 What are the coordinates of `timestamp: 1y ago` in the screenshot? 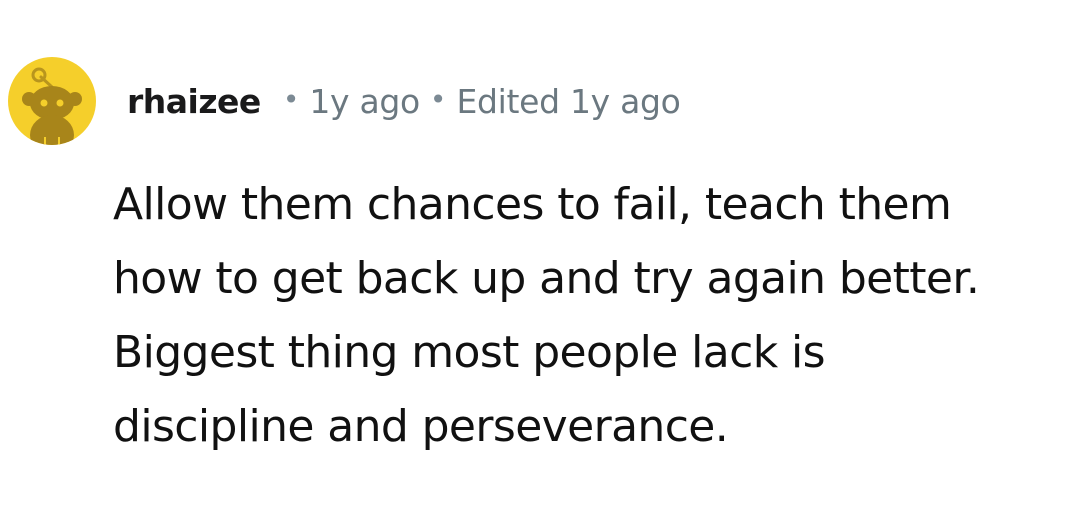 It's located at (364, 101).